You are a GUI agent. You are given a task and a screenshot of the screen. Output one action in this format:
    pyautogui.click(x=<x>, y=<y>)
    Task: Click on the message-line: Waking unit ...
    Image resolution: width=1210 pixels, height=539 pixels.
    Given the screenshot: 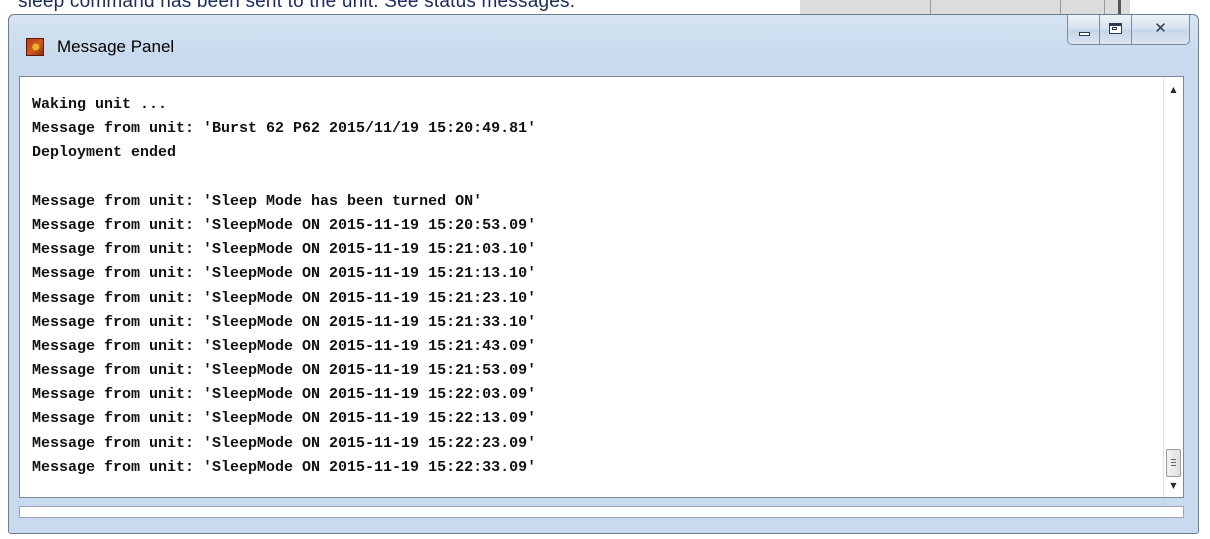 What is the action you would take?
    pyautogui.click(x=100, y=104)
    